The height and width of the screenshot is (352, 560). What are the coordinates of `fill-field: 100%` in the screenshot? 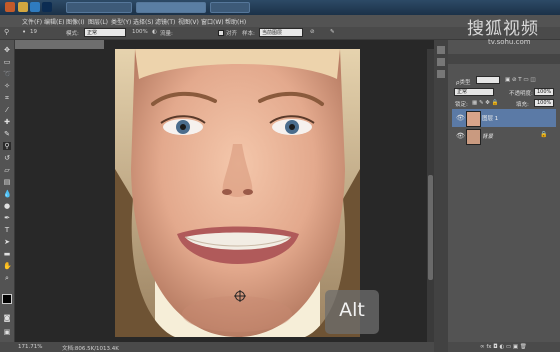 It's located at (544, 103).